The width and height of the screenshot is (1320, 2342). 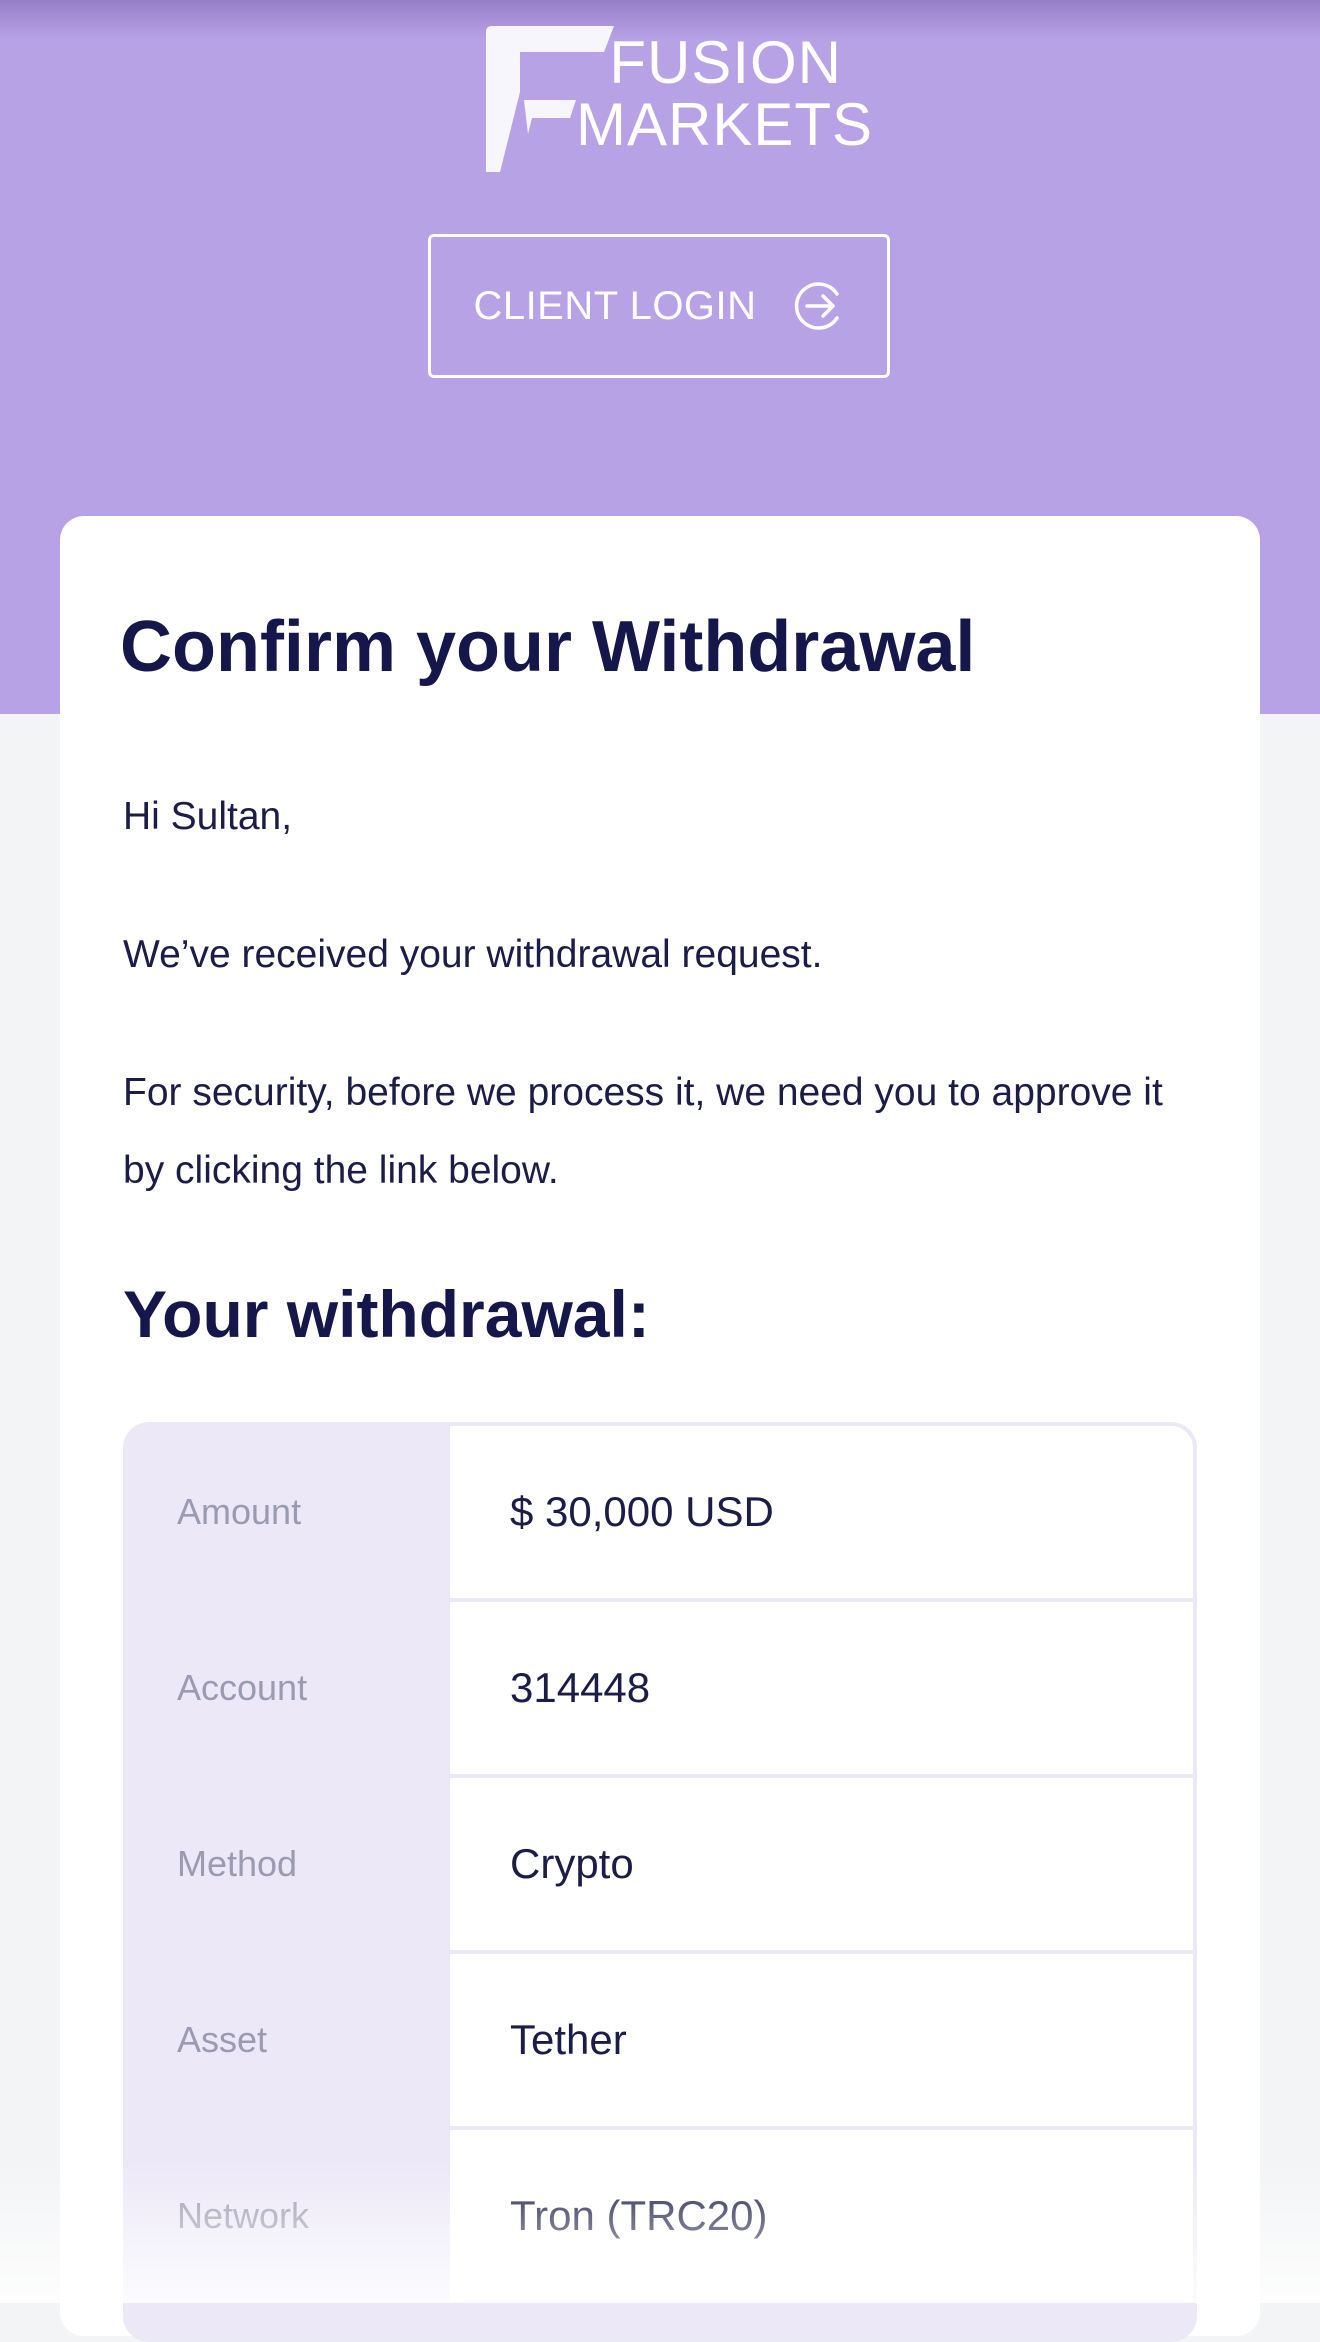 What do you see at coordinates (288, 1512) in the screenshot?
I see `amount-label: Amount` at bounding box center [288, 1512].